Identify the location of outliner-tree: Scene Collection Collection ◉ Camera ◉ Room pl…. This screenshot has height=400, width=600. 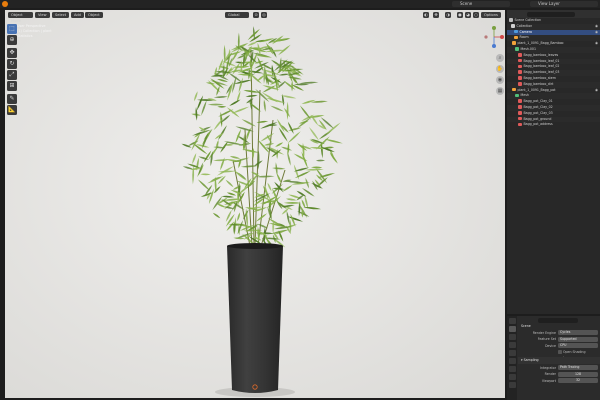
(553, 73).